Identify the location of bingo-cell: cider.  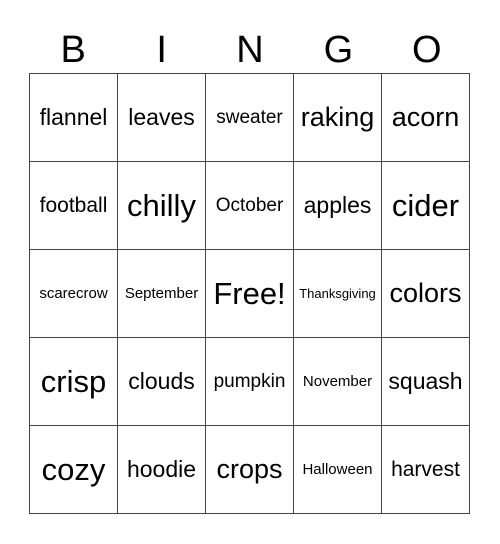
(425, 205).